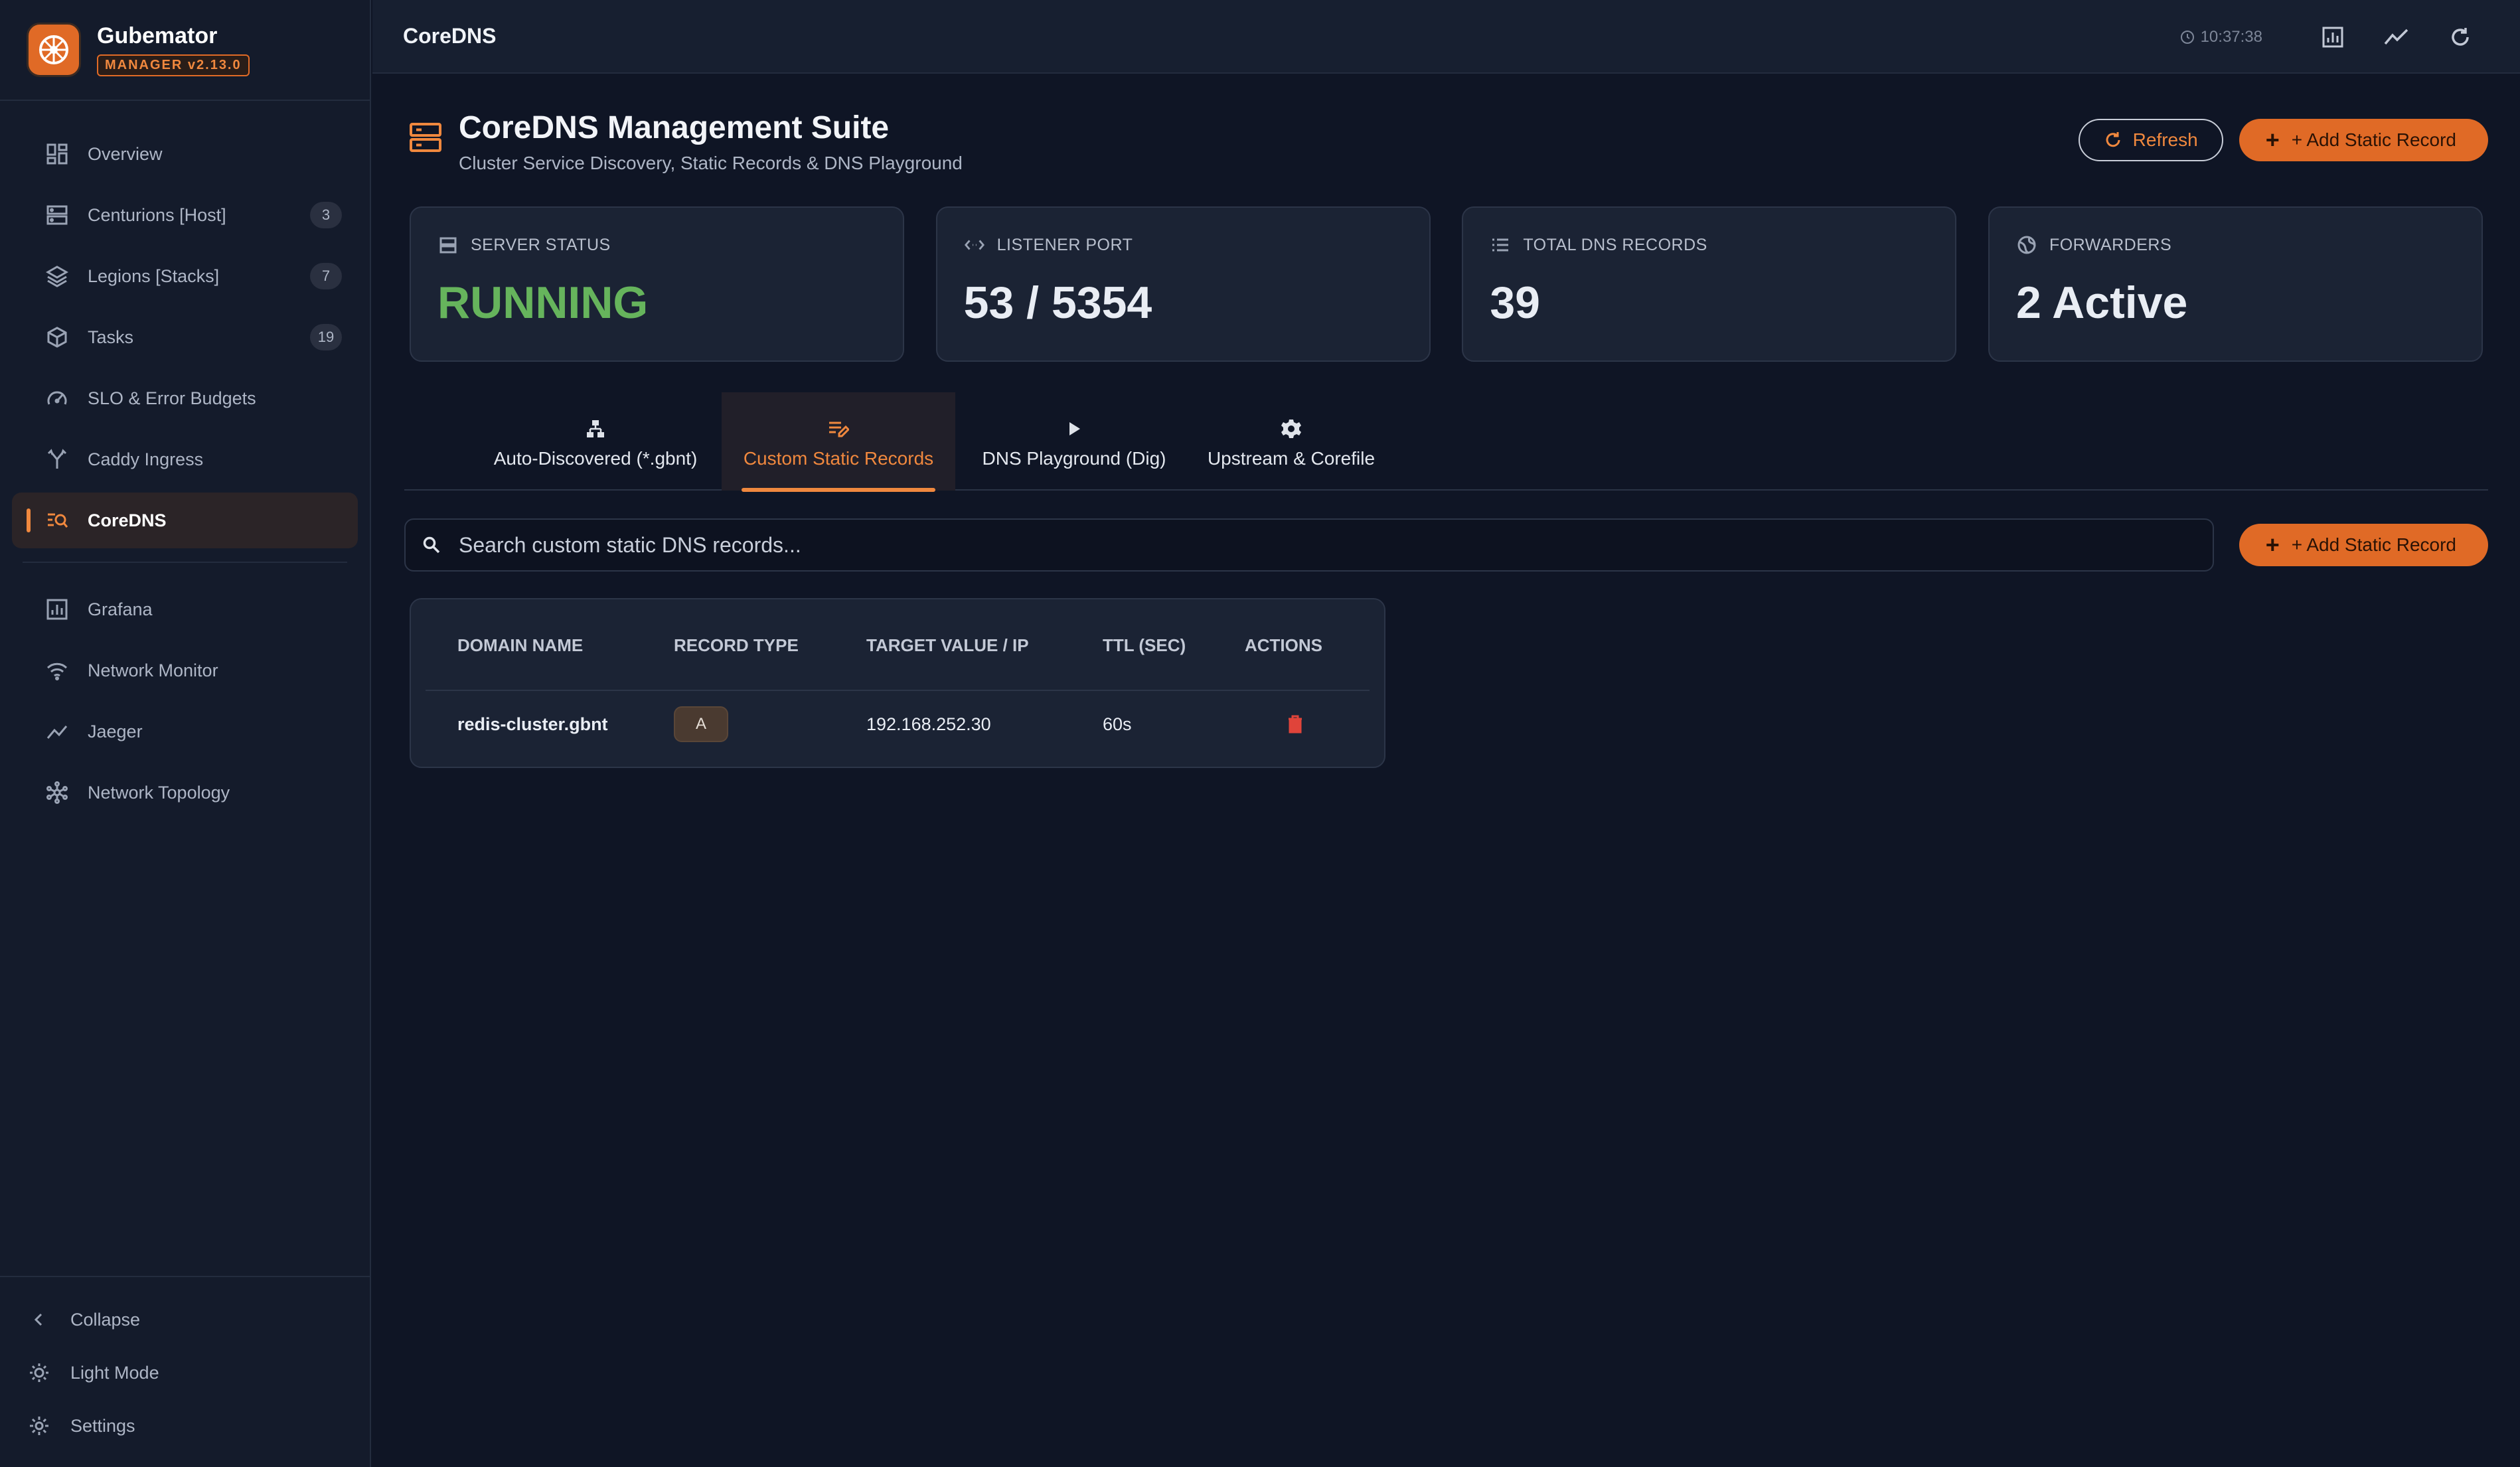  Describe the element at coordinates (172, 398) in the screenshot. I see `sidebar-item-label: SLO & Error Budgets` at that location.